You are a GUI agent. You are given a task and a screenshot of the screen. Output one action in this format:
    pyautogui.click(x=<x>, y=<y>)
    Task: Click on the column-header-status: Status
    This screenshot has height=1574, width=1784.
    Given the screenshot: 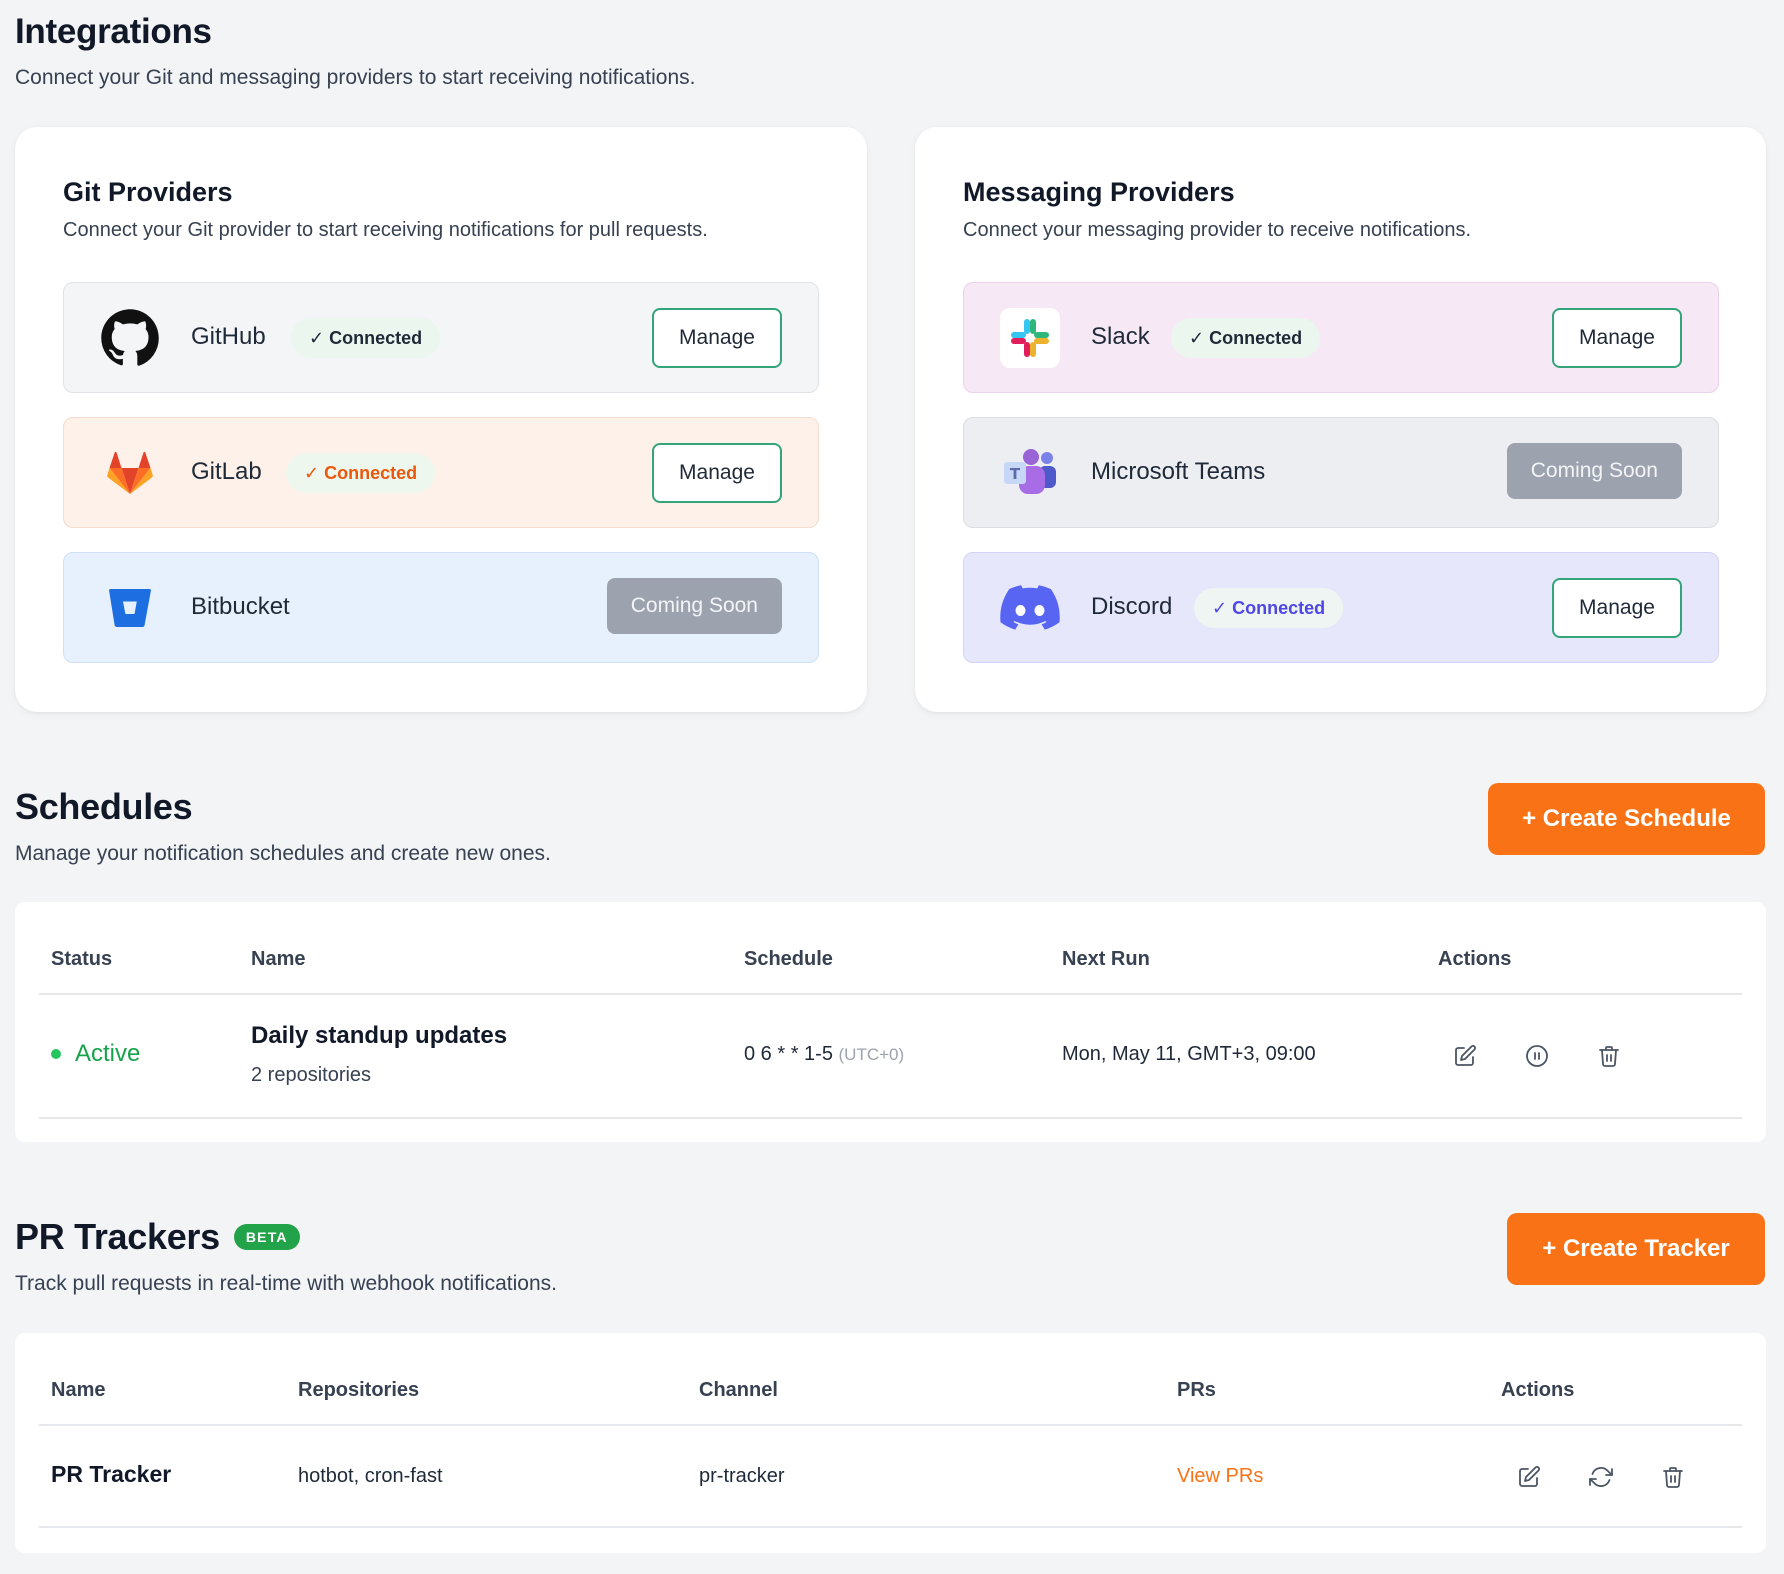 What is the action you would take?
    pyautogui.click(x=82, y=959)
    